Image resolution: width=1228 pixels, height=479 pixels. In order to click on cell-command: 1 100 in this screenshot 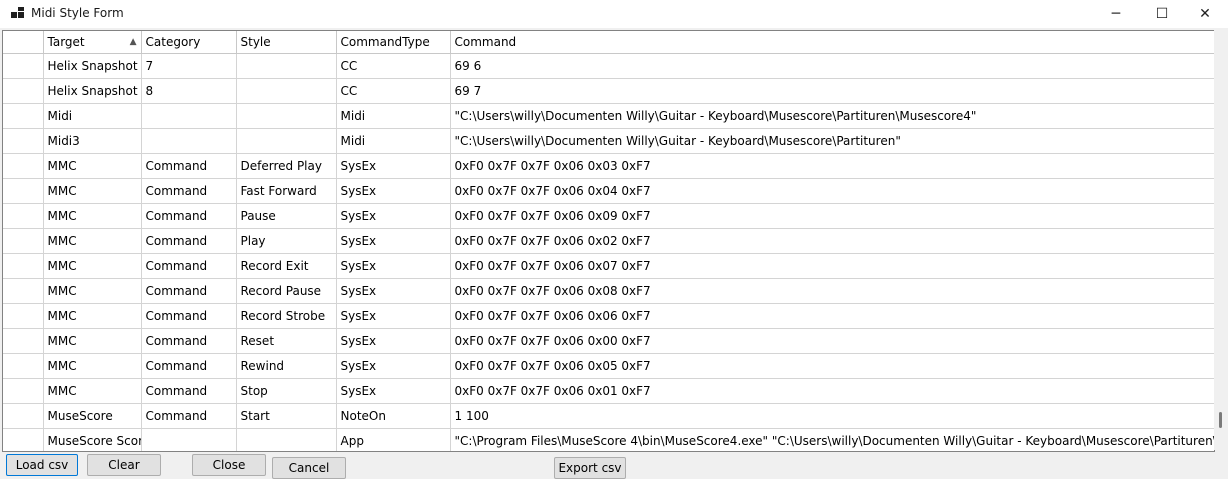, I will do `click(832, 416)`.